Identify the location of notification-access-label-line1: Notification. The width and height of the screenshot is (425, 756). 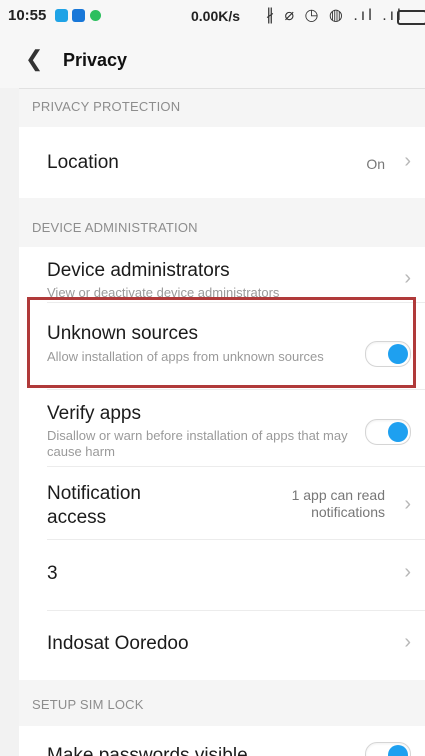
(94, 493).